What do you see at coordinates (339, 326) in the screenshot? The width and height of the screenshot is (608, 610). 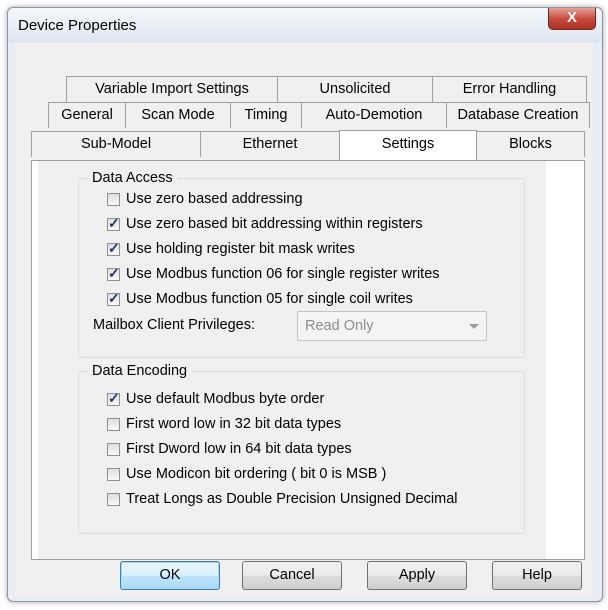 I see `mailbox-selected-value: Read Only` at bounding box center [339, 326].